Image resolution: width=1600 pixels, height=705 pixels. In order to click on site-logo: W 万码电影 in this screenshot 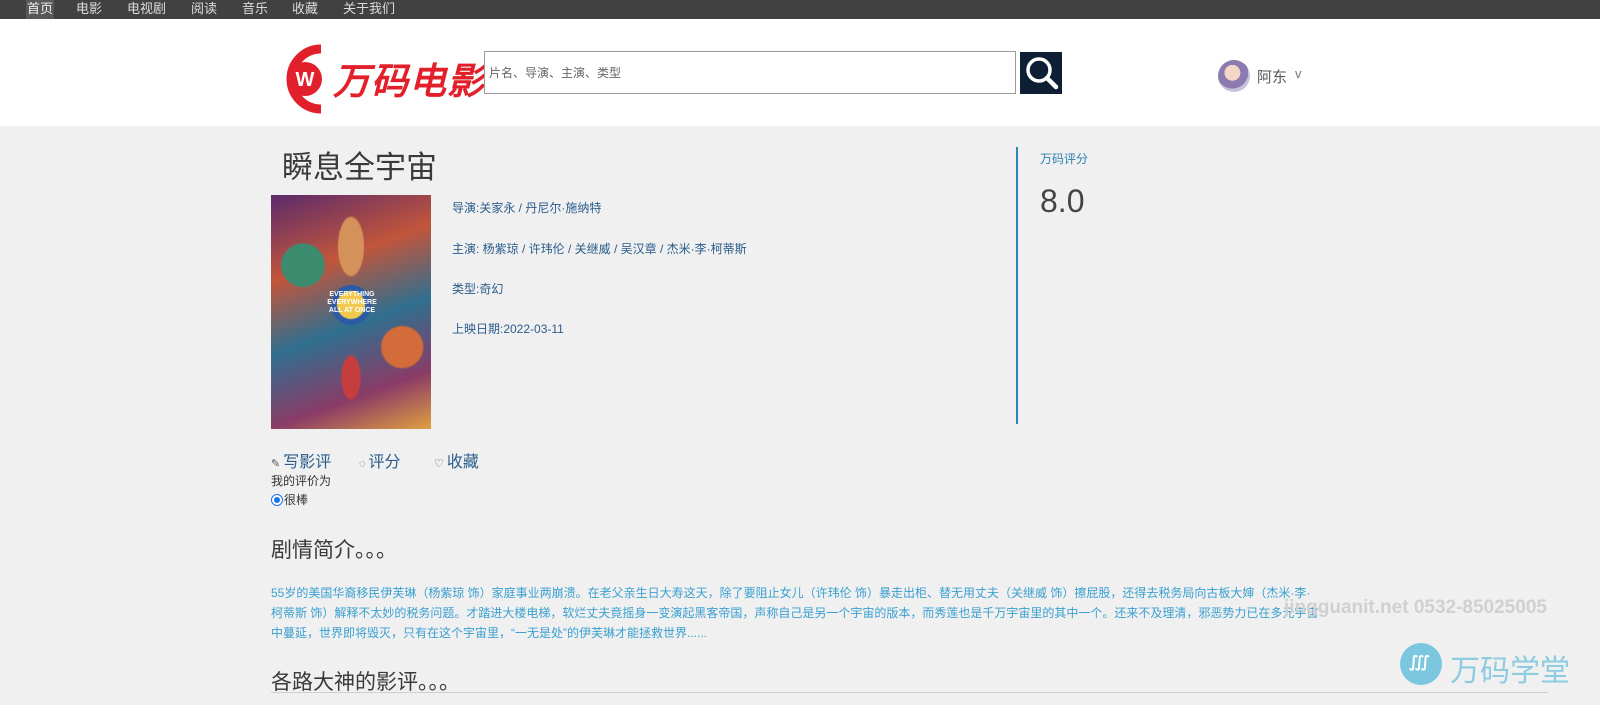, I will do `click(379, 79)`.